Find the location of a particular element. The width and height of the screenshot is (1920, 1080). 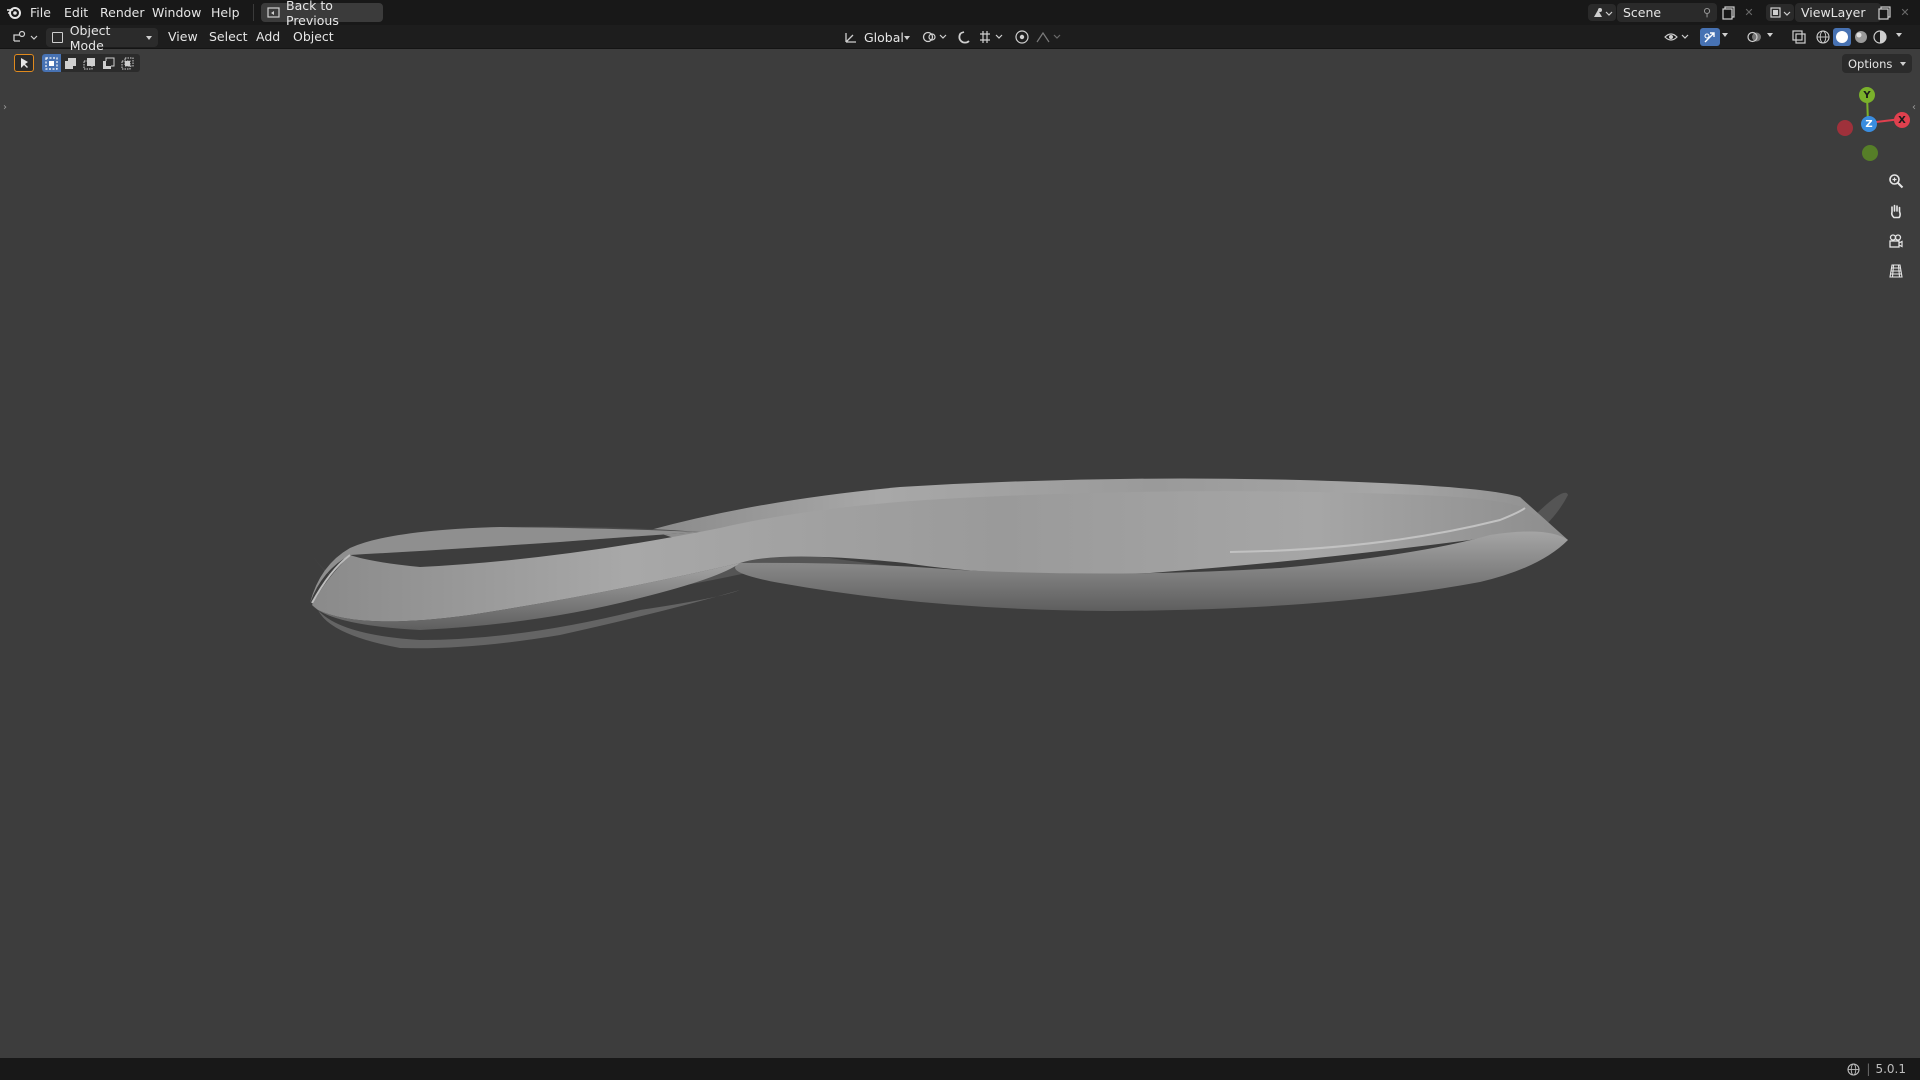

xray-toggle-icon is located at coordinates (1799, 37).